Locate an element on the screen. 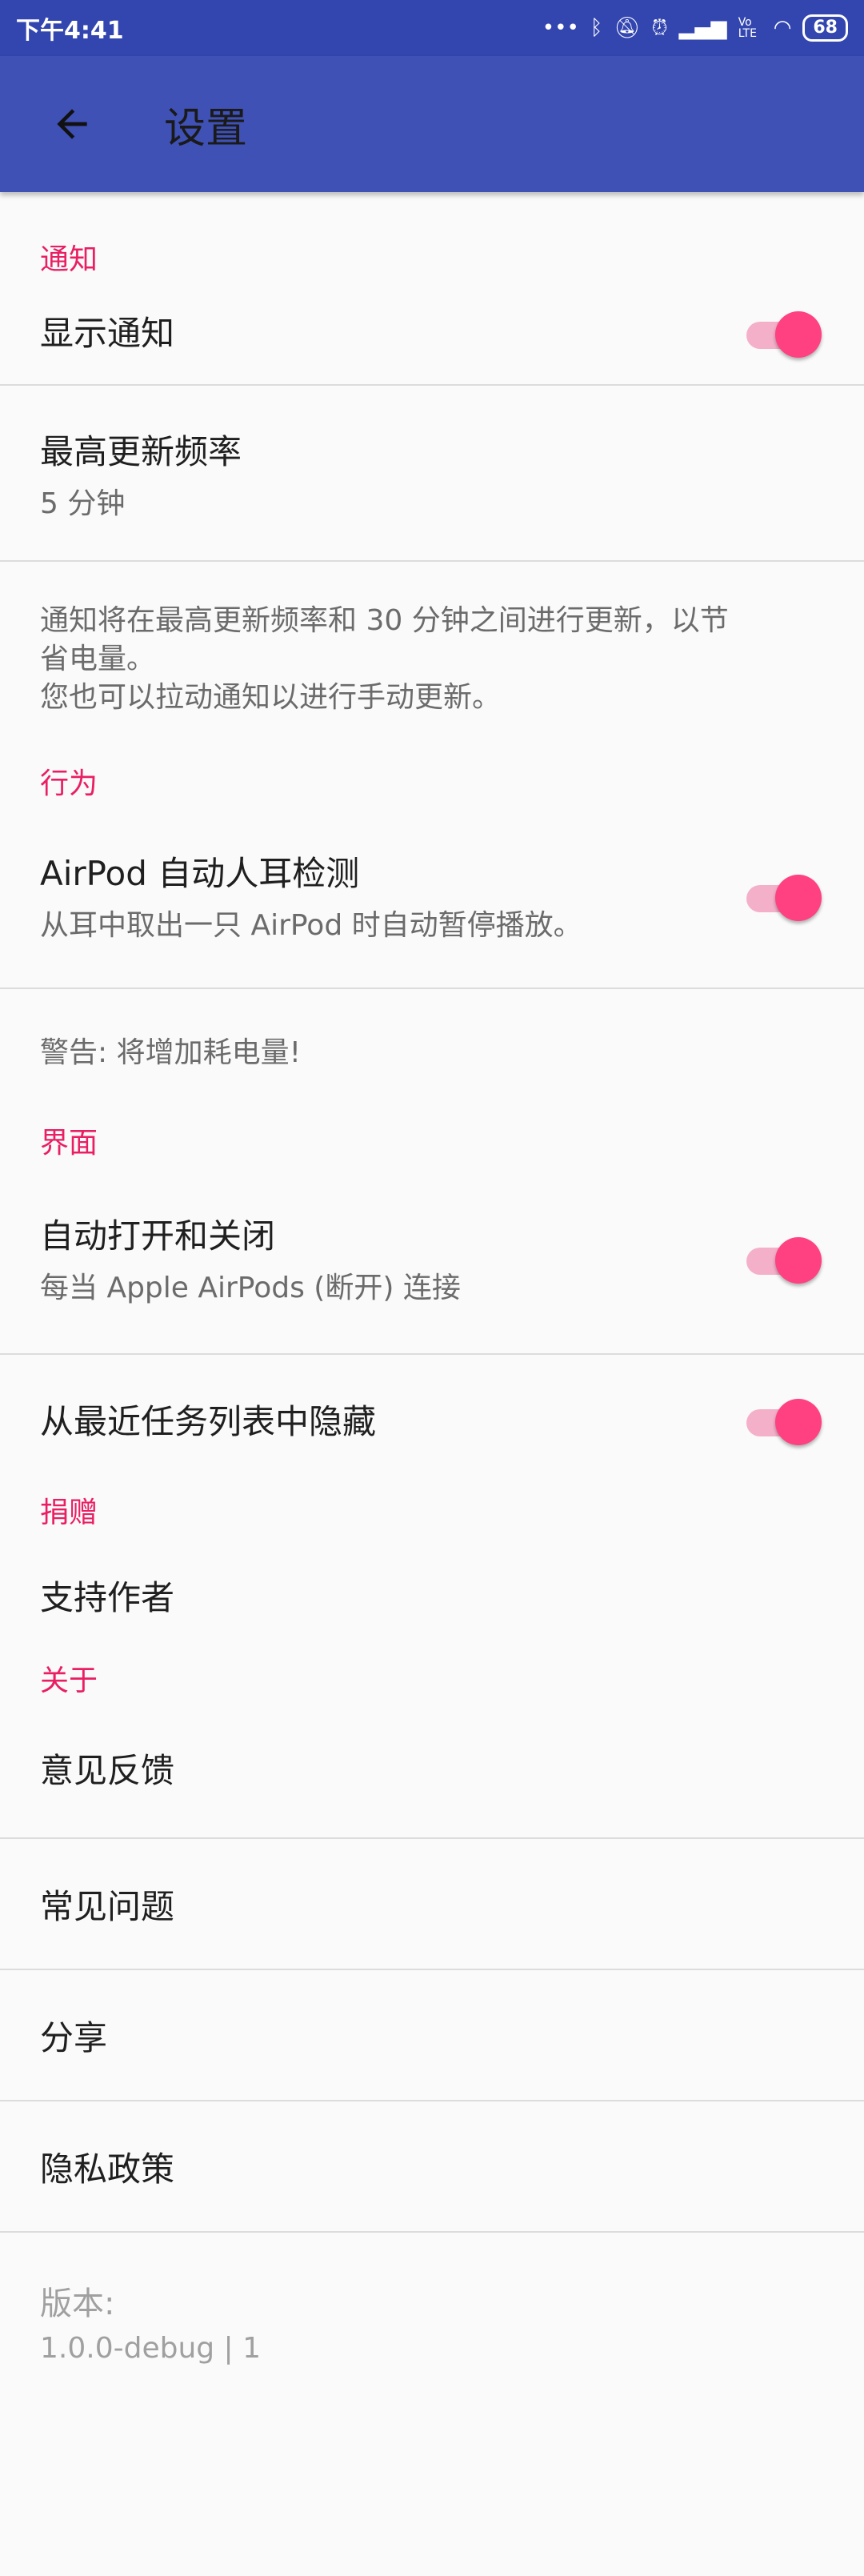  ear-detect-switch is located at coordinates (781, 896).